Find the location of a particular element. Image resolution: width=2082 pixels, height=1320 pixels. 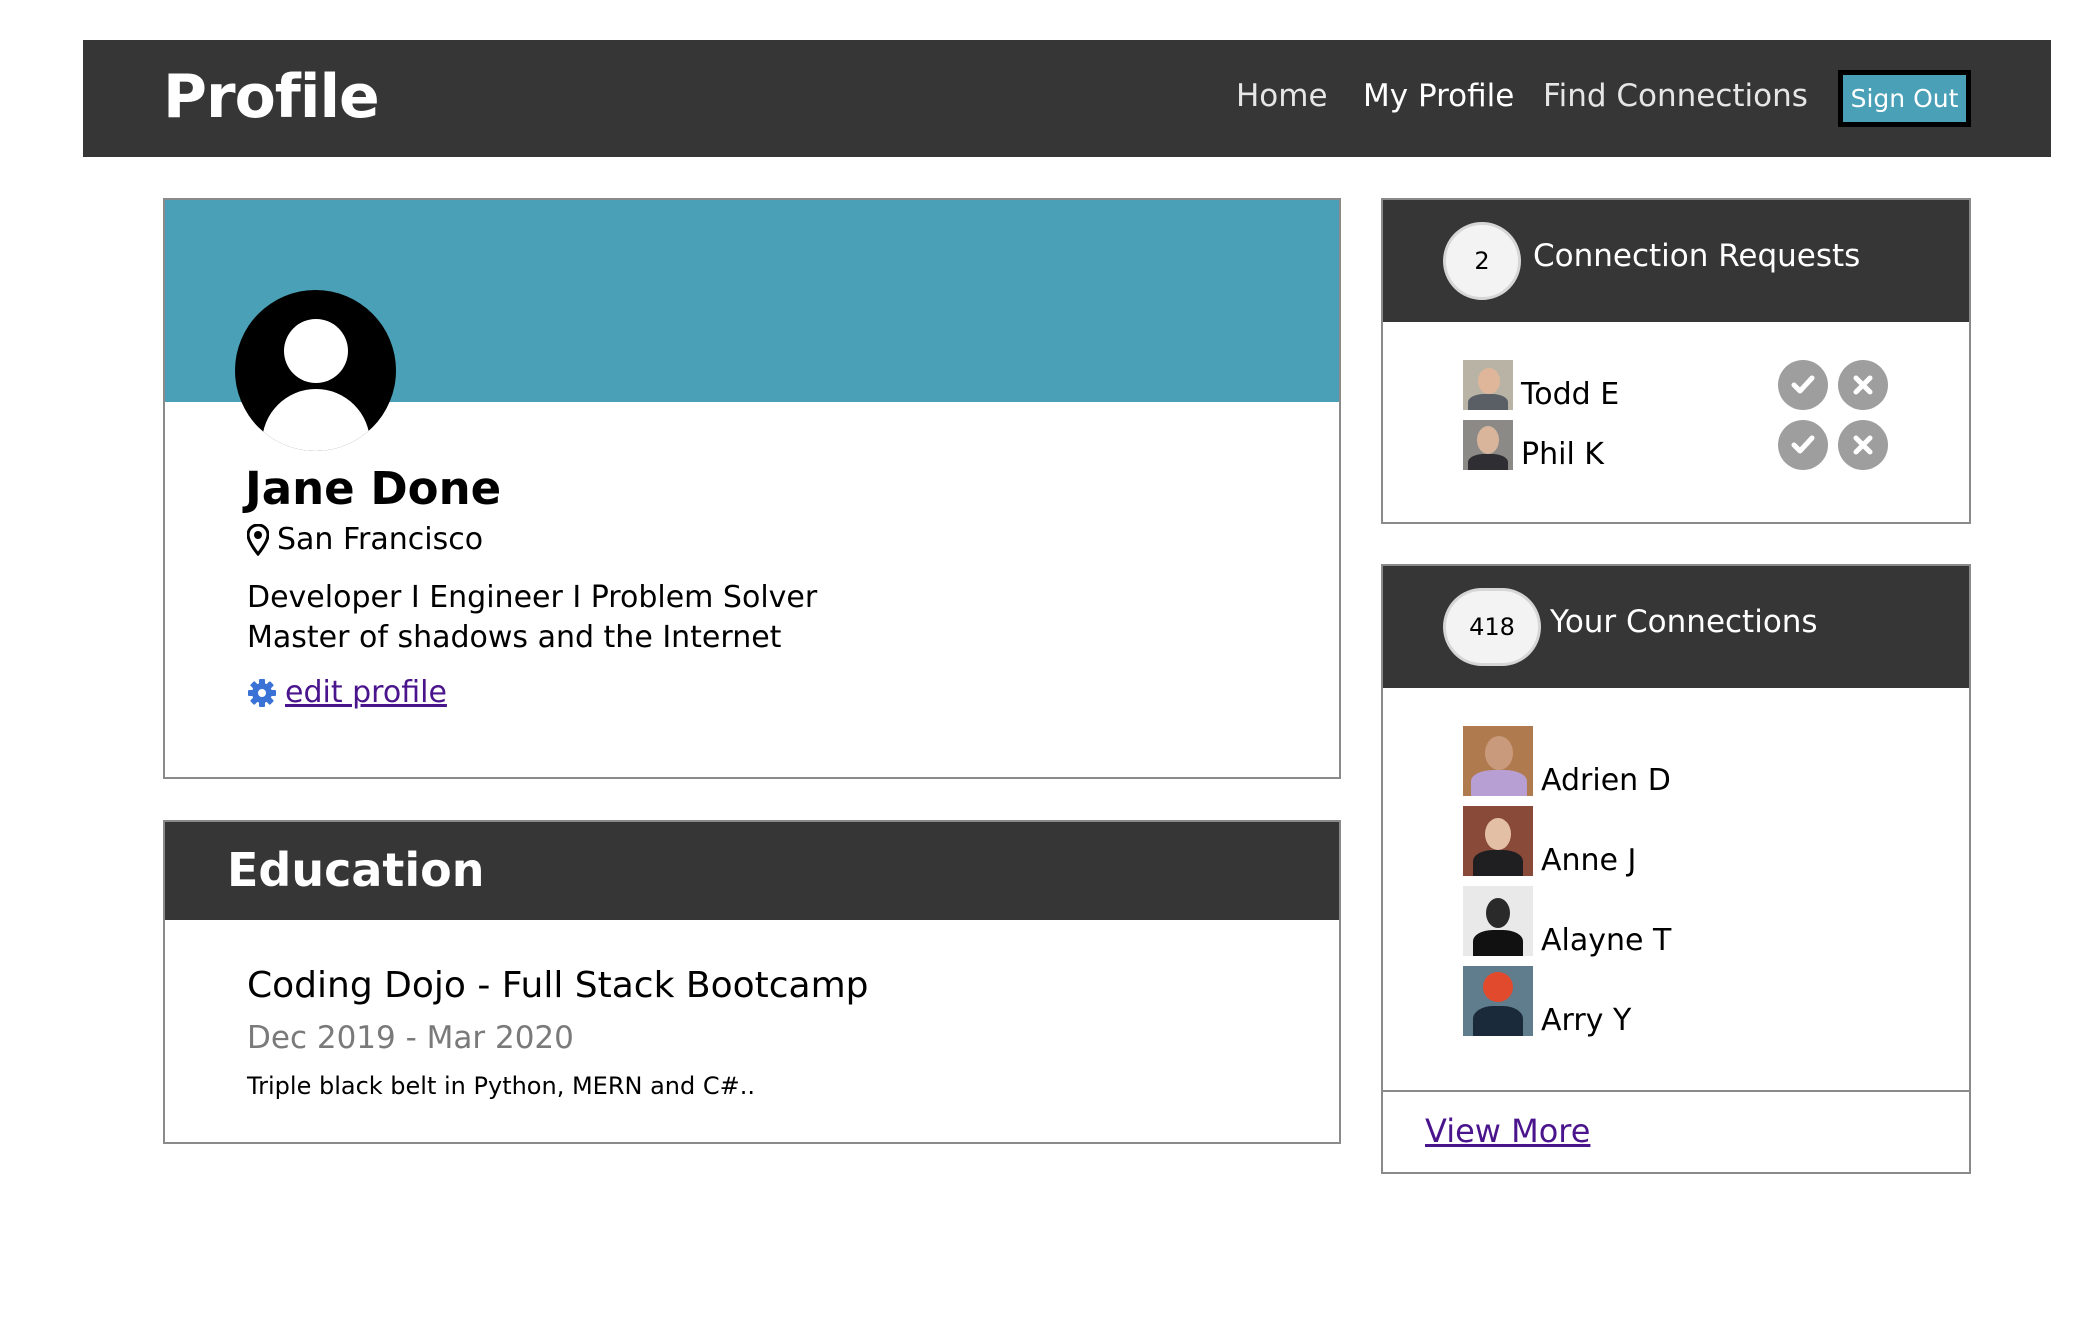

nav-home-link: Home is located at coordinates (1282, 96).